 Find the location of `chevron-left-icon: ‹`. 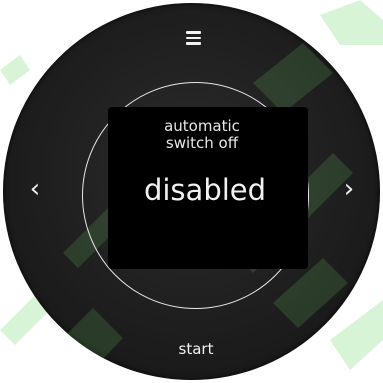

chevron-left-icon: ‹ is located at coordinates (35, 190).